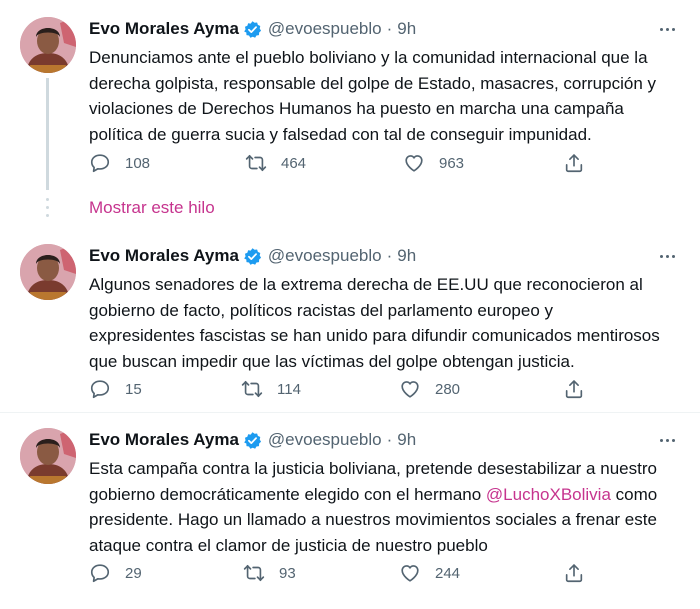  I want to click on like-count: 280, so click(448, 389).